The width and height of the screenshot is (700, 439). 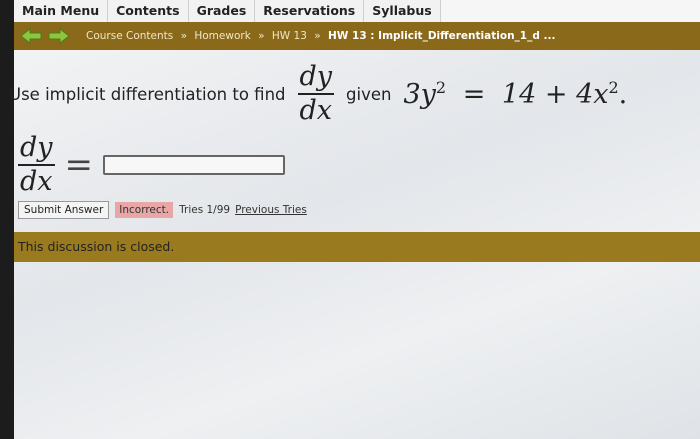 What do you see at coordinates (79, 165) in the screenshot?
I see `answer-equals: =` at bounding box center [79, 165].